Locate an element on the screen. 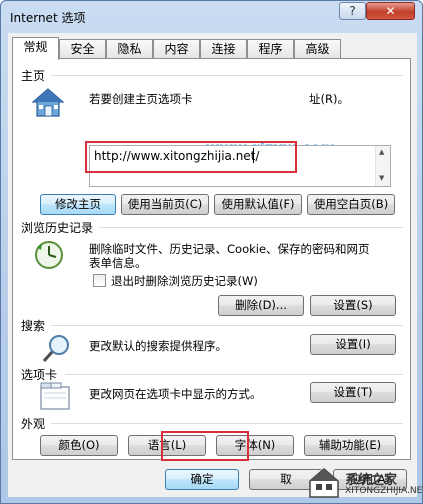 The width and height of the screenshot is (423, 504). ok-button: 确定 is located at coordinates (202, 479).